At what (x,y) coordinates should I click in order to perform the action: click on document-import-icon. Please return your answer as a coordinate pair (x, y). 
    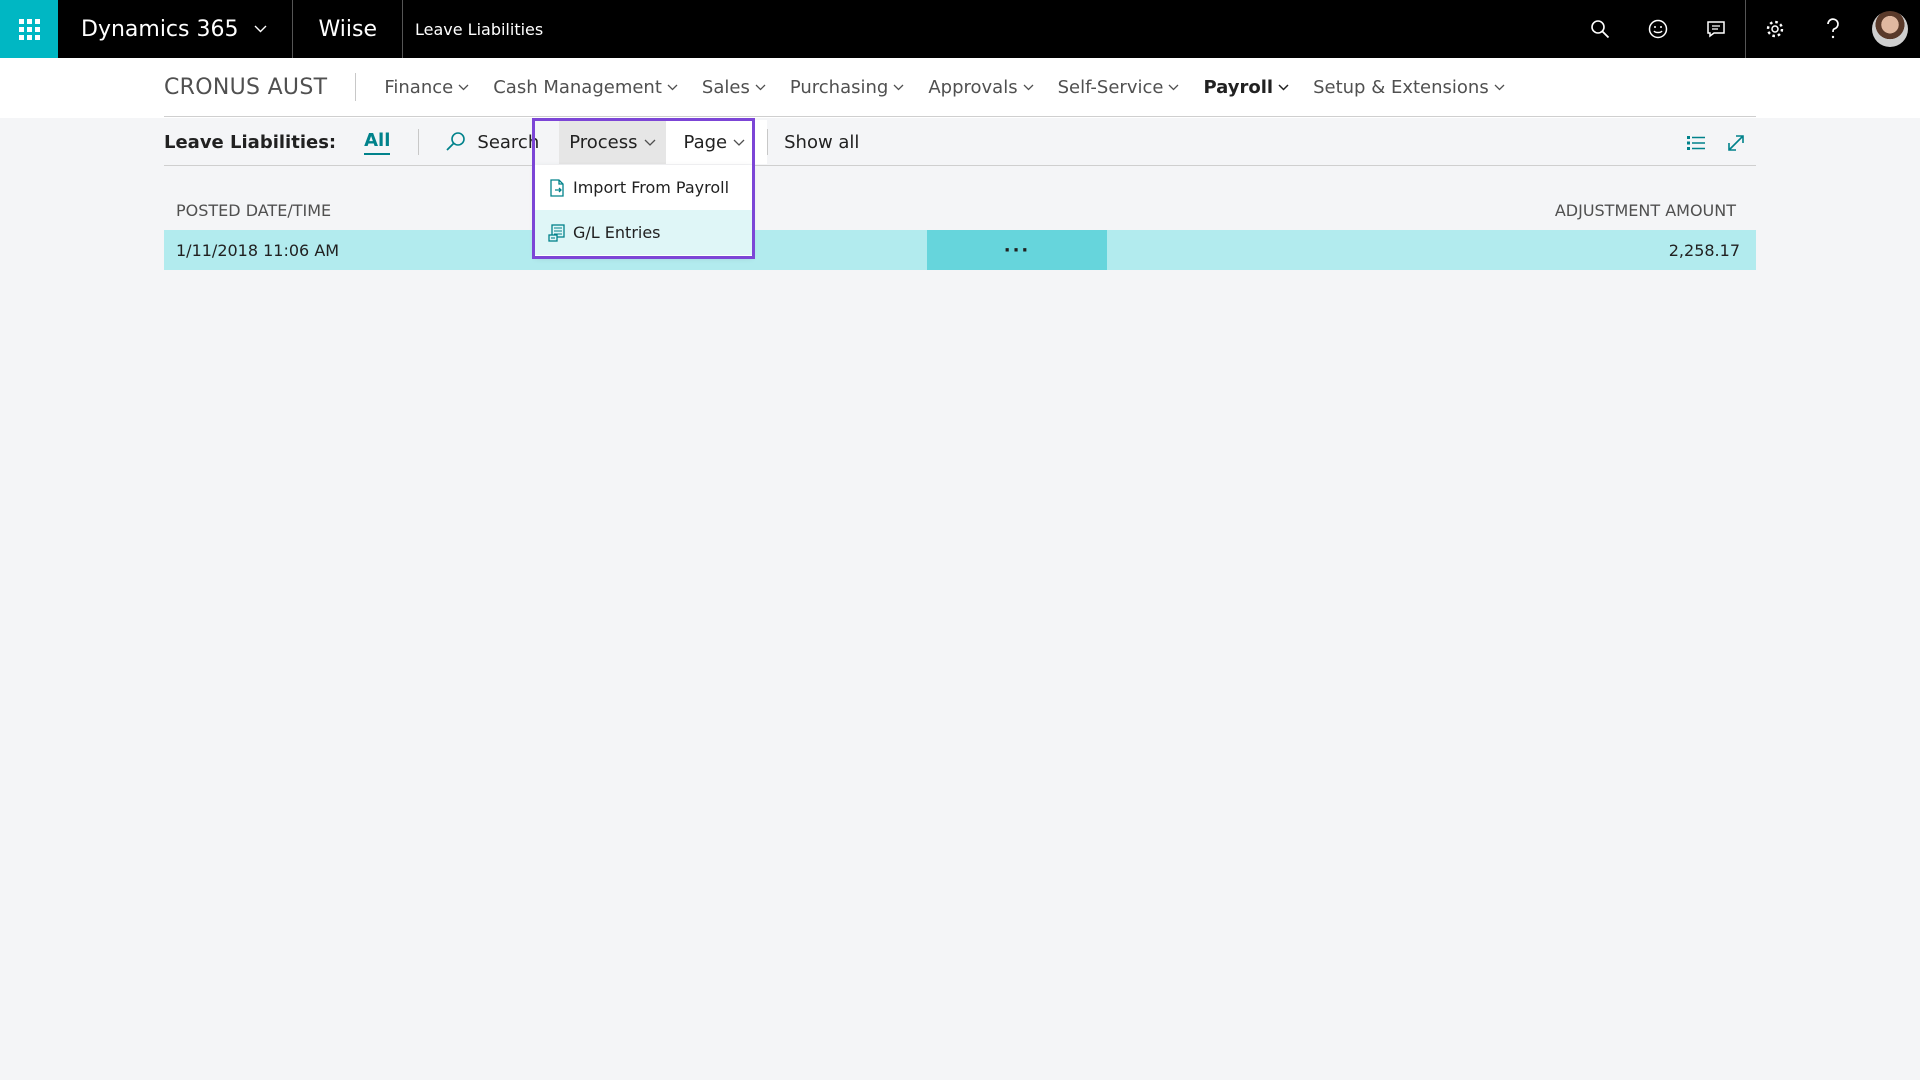
    Looking at the image, I should click on (557, 187).